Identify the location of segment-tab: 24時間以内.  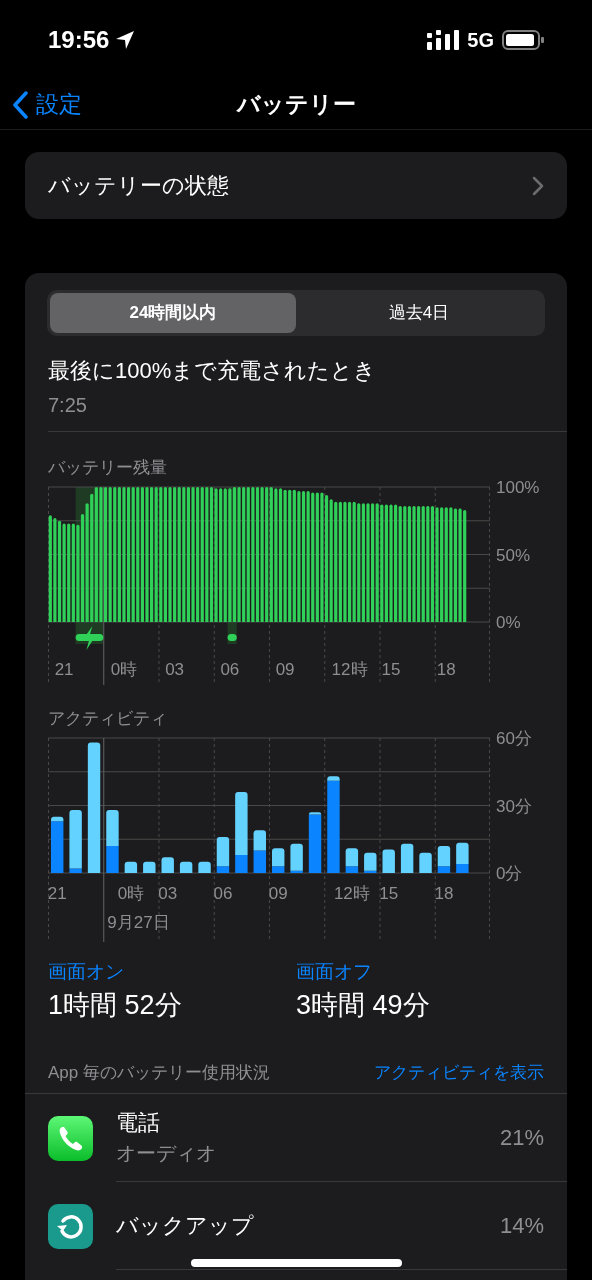
(173, 313).